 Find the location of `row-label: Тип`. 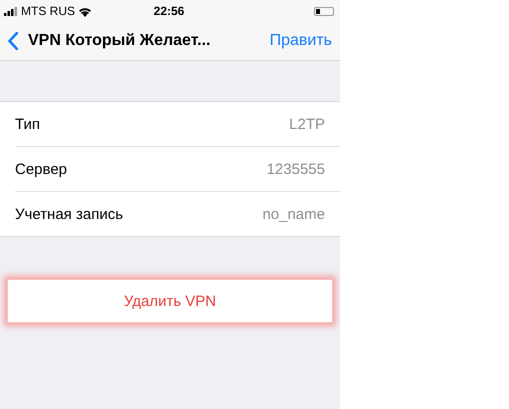

row-label: Тип is located at coordinates (27, 124).